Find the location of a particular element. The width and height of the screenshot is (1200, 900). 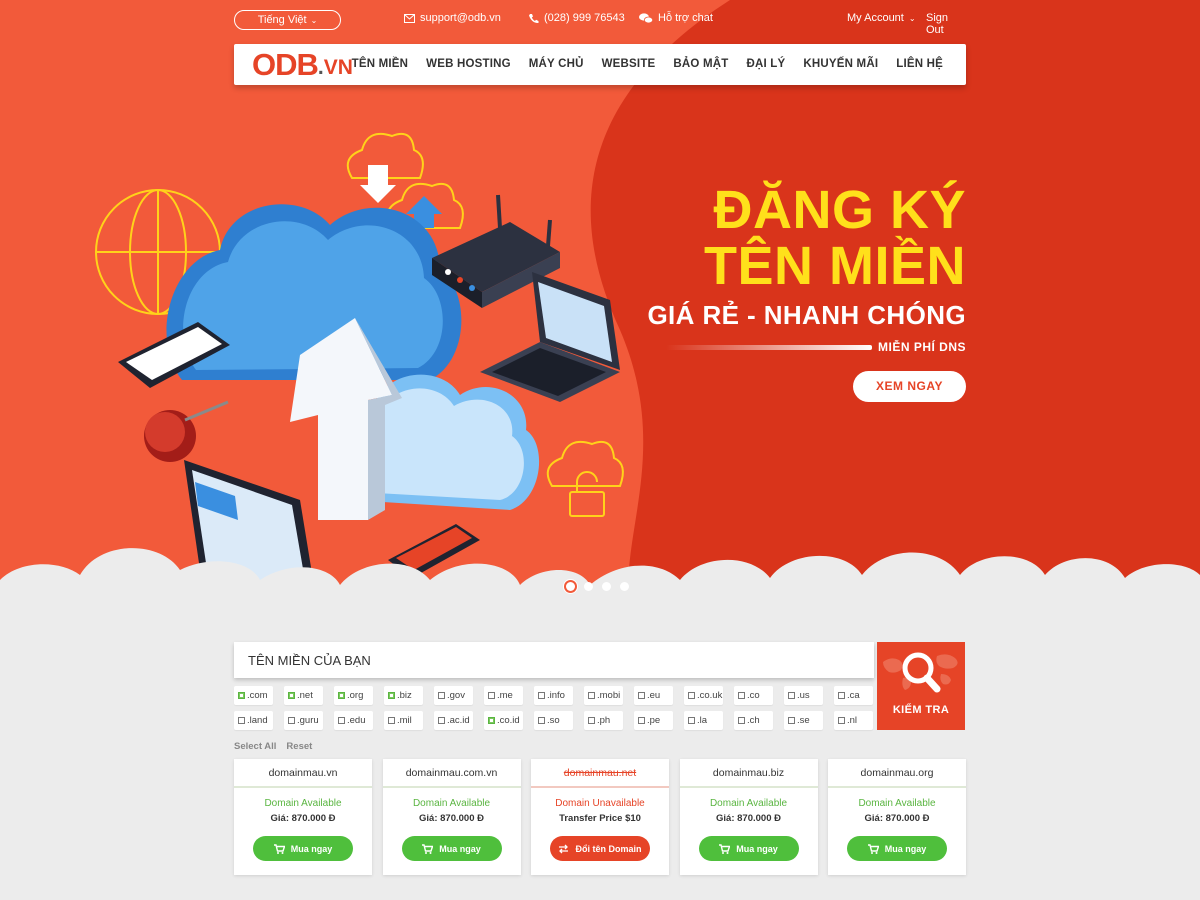

tld-option: .gov is located at coordinates (453, 695).